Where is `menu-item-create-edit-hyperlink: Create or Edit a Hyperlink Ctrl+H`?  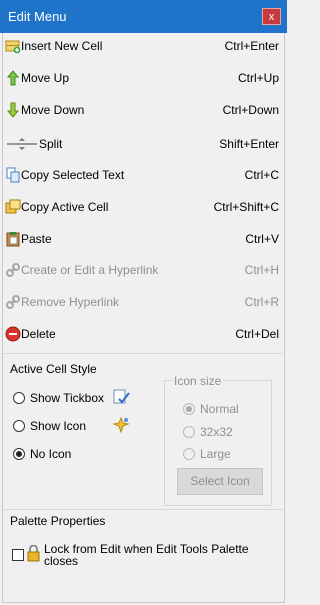 menu-item-create-edit-hyperlink: Create or Edit a Hyperlink Ctrl+H is located at coordinates (143, 270).